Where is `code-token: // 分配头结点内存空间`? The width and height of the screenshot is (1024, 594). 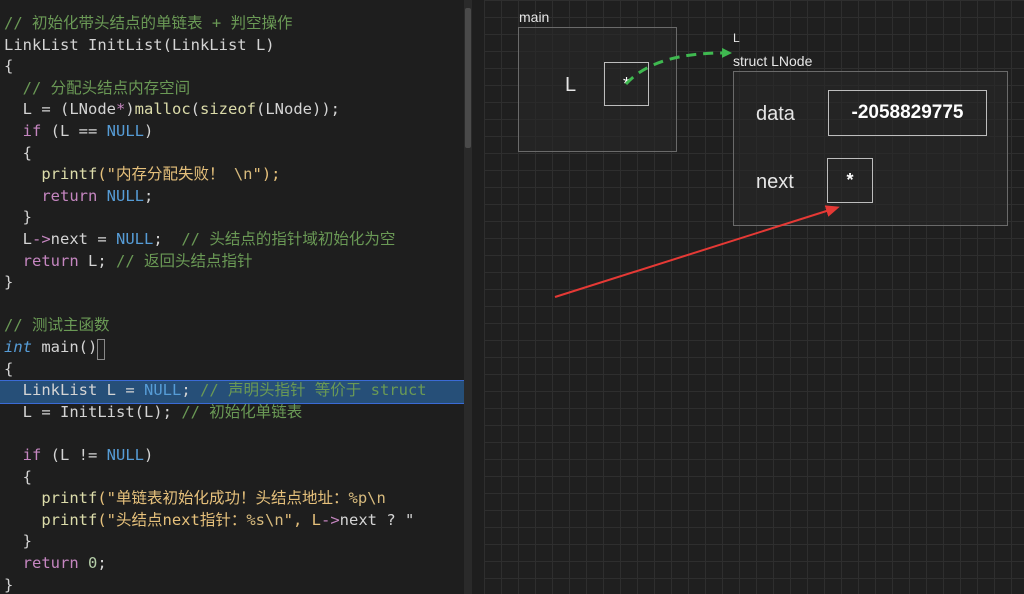
code-token: // 分配头结点内存空间 is located at coordinates (97, 87).